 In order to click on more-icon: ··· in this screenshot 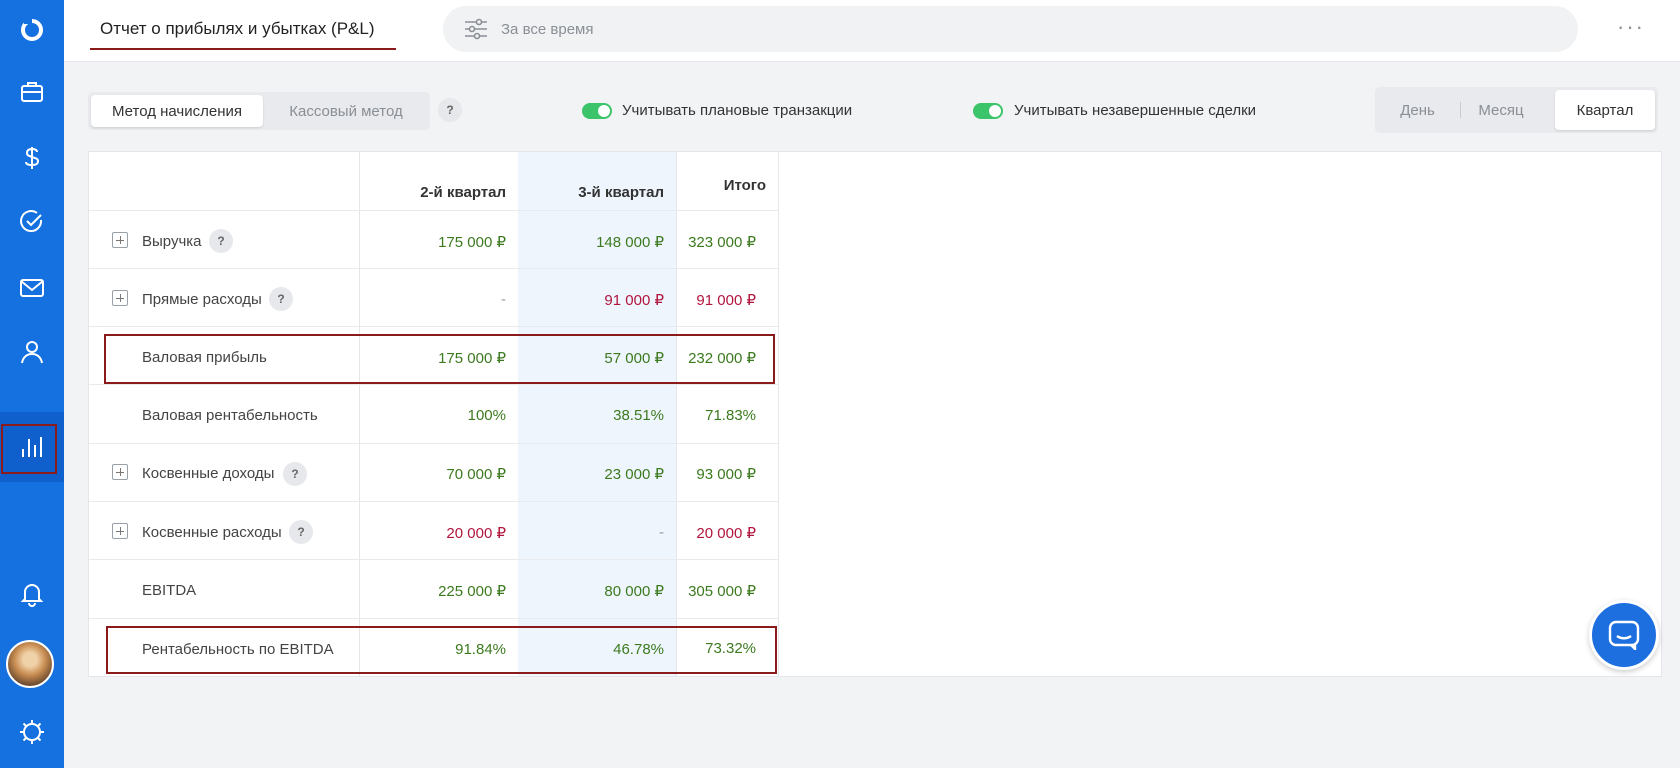, I will do `click(1631, 27)`.